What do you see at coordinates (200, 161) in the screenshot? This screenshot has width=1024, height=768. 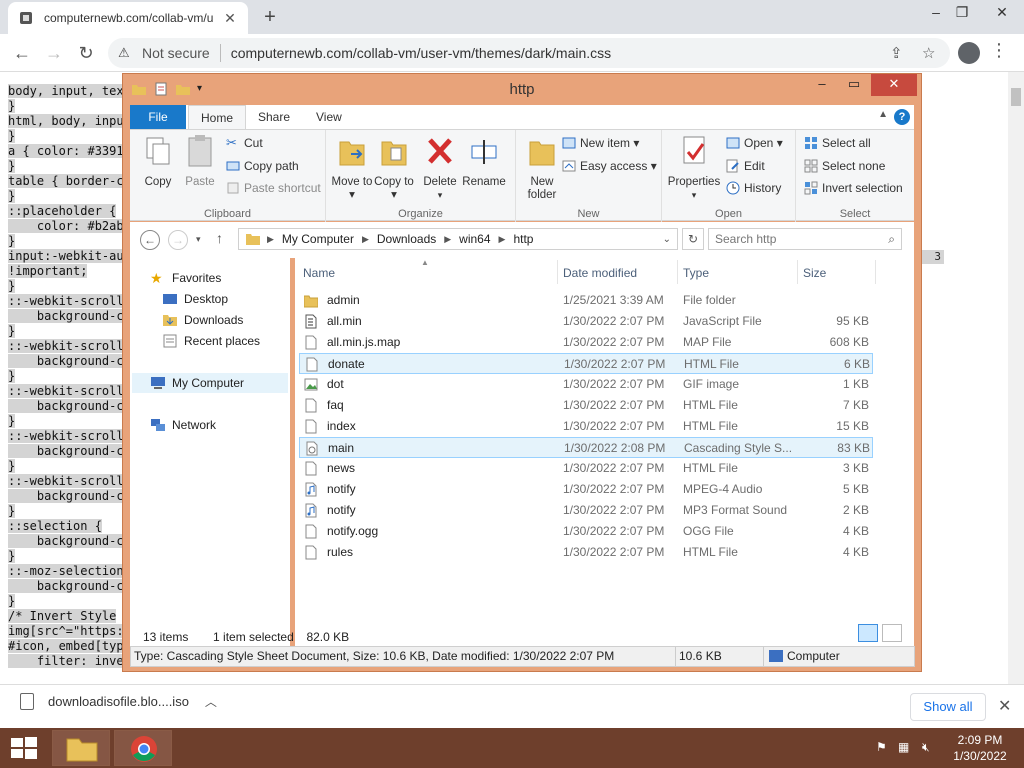 I see `paste-button: Paste` at bounding box center [200, 161].